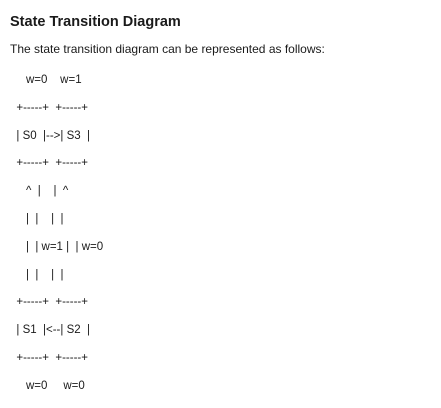  What do you see at coordinates (50, 330) in the screenshot?
I see `diagram-line: | S1 |<--| S2 |` at bounding box center [50, 330].